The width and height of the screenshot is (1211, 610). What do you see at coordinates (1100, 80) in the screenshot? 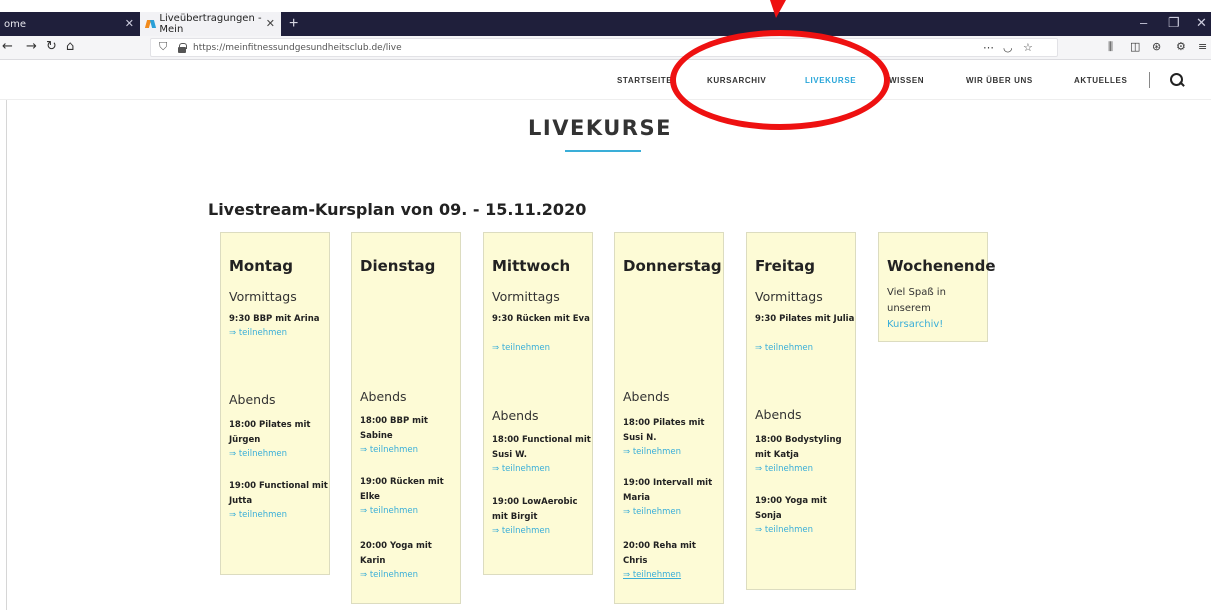
I see `nav-aktuelles: AKTUELLES` at bounding box center [1100, 80].